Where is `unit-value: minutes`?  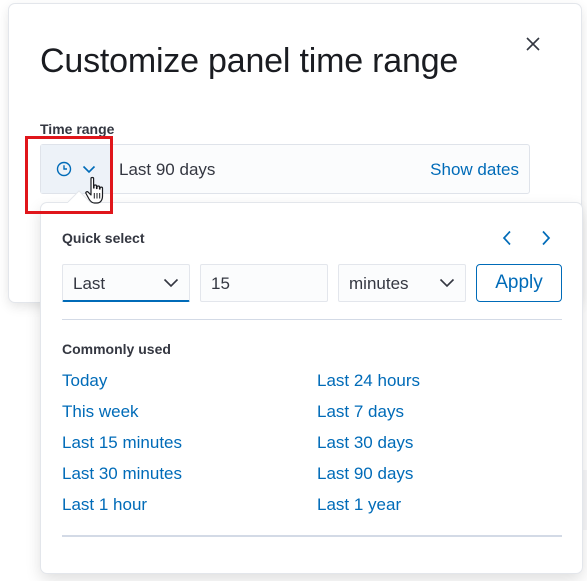
unit-value: minutes is located at coordinates (379, 283).